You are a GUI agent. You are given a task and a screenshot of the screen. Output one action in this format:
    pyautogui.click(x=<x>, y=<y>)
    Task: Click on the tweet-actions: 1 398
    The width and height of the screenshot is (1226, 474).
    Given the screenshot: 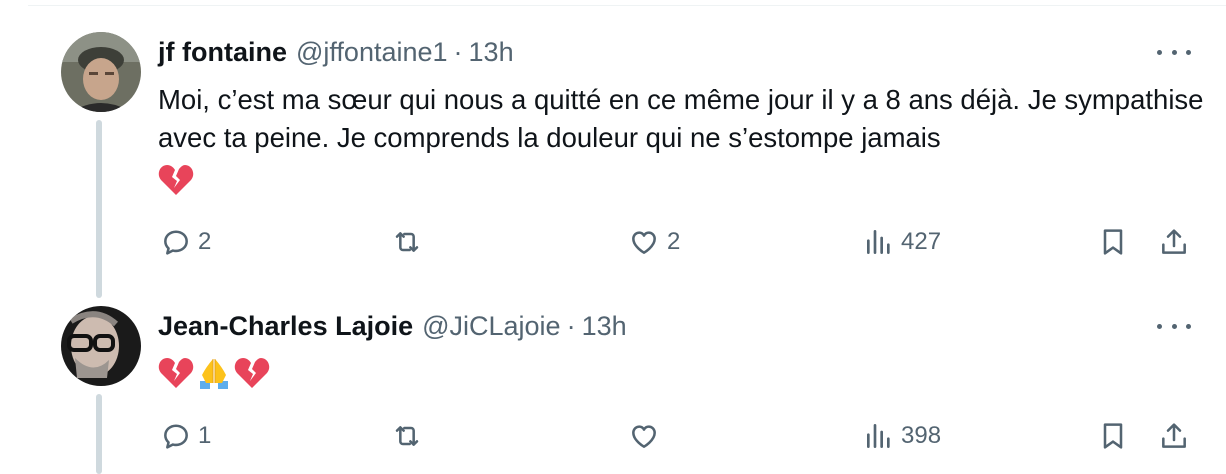 What is the action you would take?
    pyautogui.click(x=613, y=436)
    